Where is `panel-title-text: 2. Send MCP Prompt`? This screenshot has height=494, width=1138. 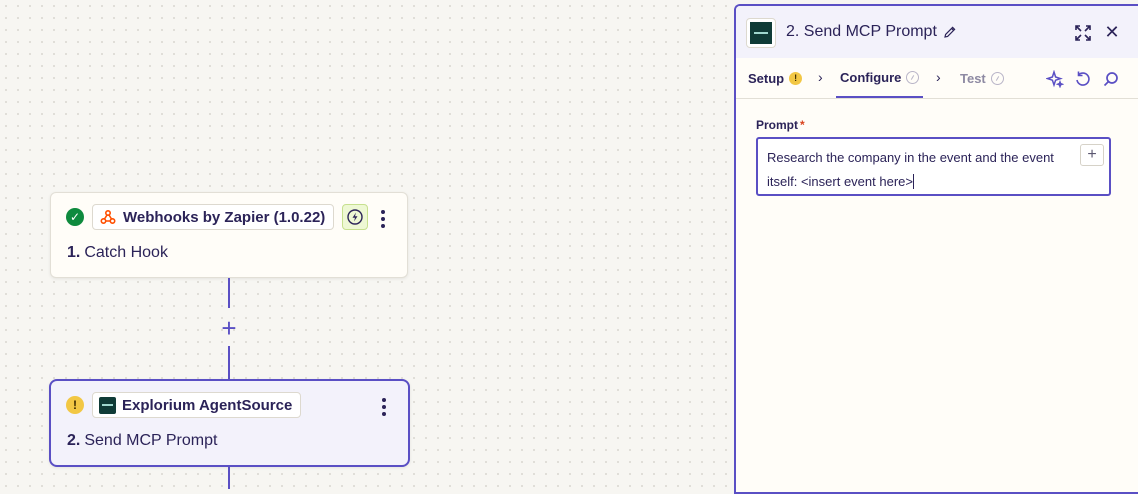 panel-title-text: 2. Send MCP Prompt is located at coordinates (861, 31).